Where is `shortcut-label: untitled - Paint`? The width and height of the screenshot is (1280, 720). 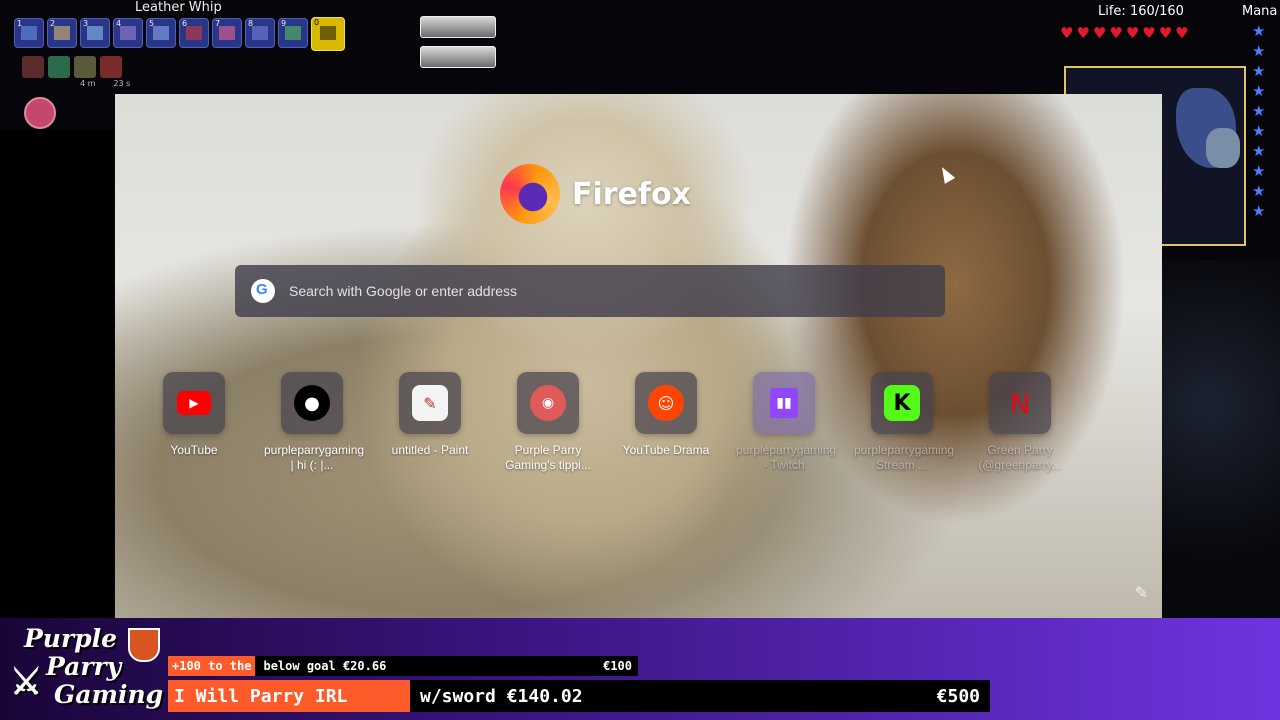 shortcut-label: untitled - Paint is located at coordinates (430, 450).